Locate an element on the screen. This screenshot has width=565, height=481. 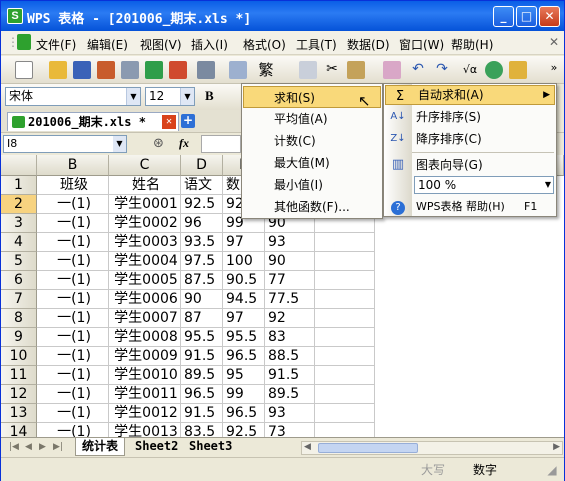
toolbar-more-icon: » is located at coordinates (554, 70).